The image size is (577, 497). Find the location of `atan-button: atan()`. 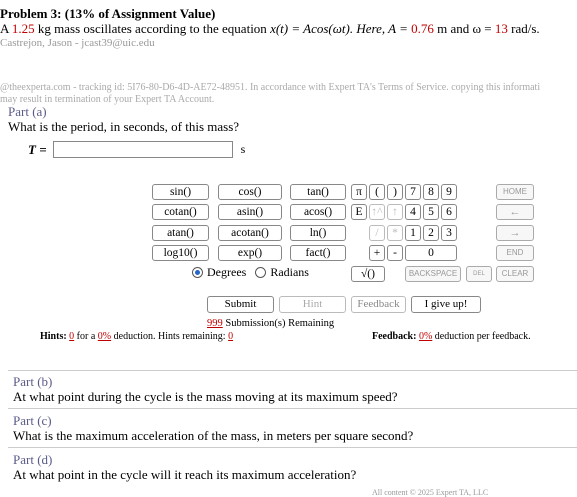

atan-button: atan() is located at coordinates (180, 233).